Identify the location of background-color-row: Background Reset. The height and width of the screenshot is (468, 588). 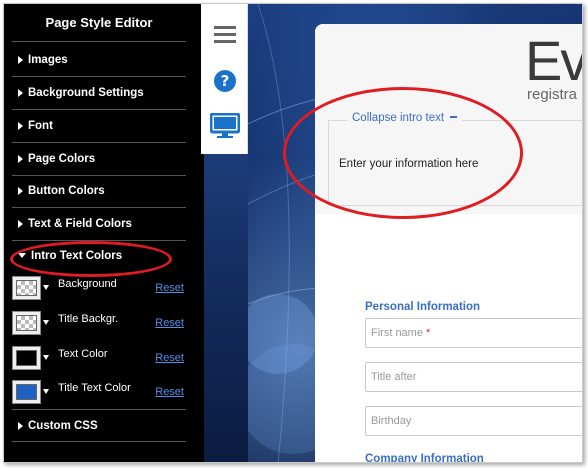
(99, 289).